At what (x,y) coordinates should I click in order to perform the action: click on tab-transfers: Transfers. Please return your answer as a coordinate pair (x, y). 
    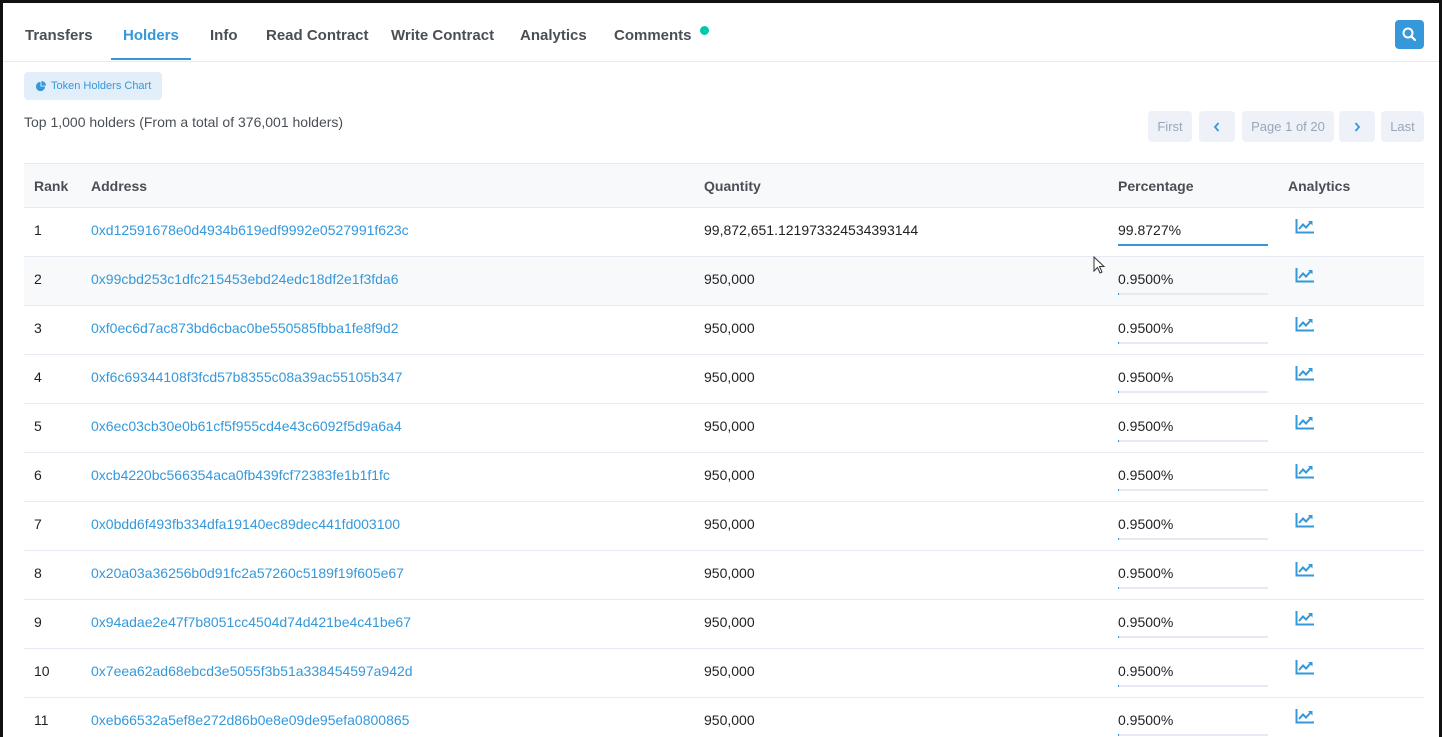
    Looking at the image, I should click on (59, 35).